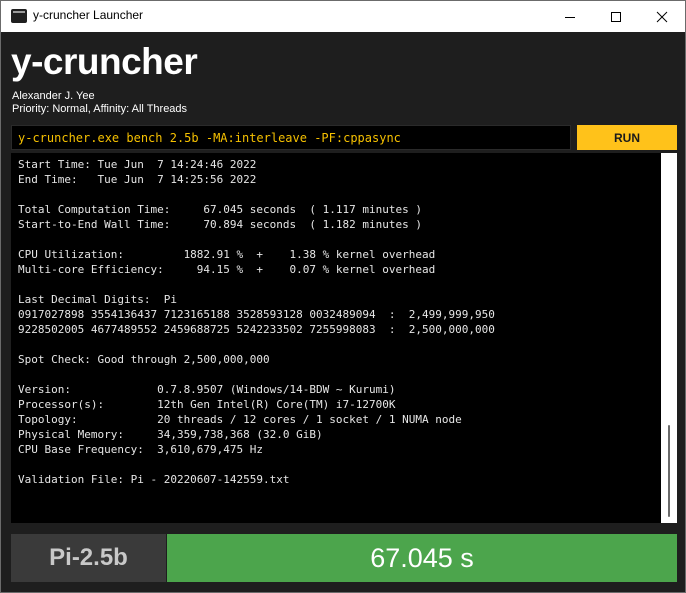 Image resolution: width=686 pixels, height=593 pixels. I want to click on scrollbar-thumb, so click(669, 471).